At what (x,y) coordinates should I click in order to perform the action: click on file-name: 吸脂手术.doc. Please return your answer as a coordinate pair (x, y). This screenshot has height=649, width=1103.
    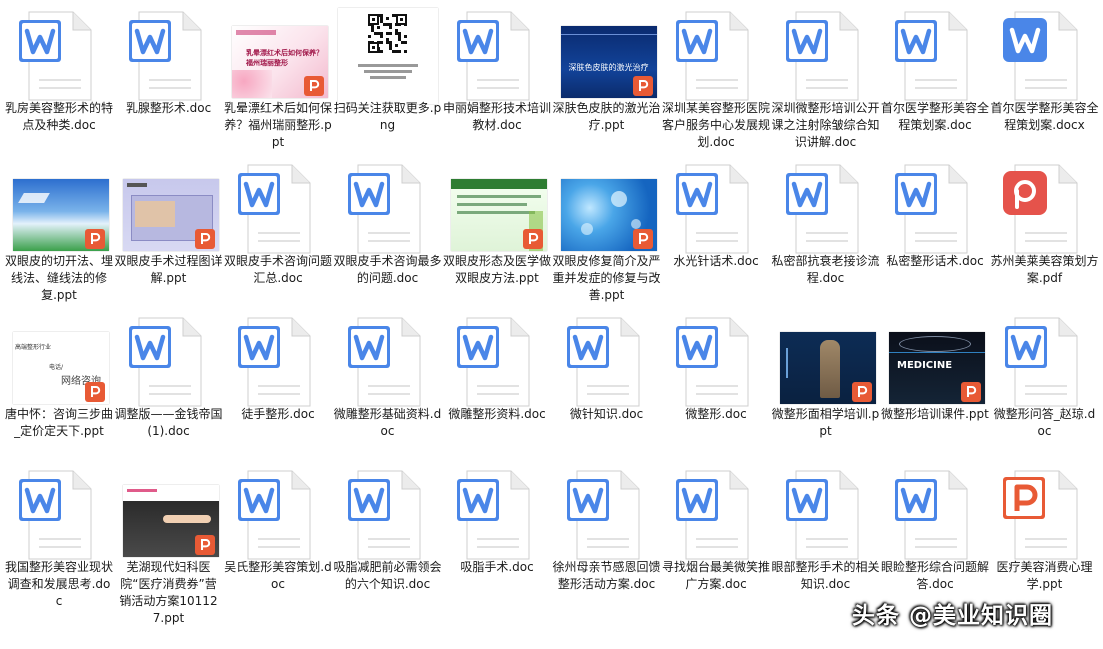
    Looking at the image, I should click on (497, 567).